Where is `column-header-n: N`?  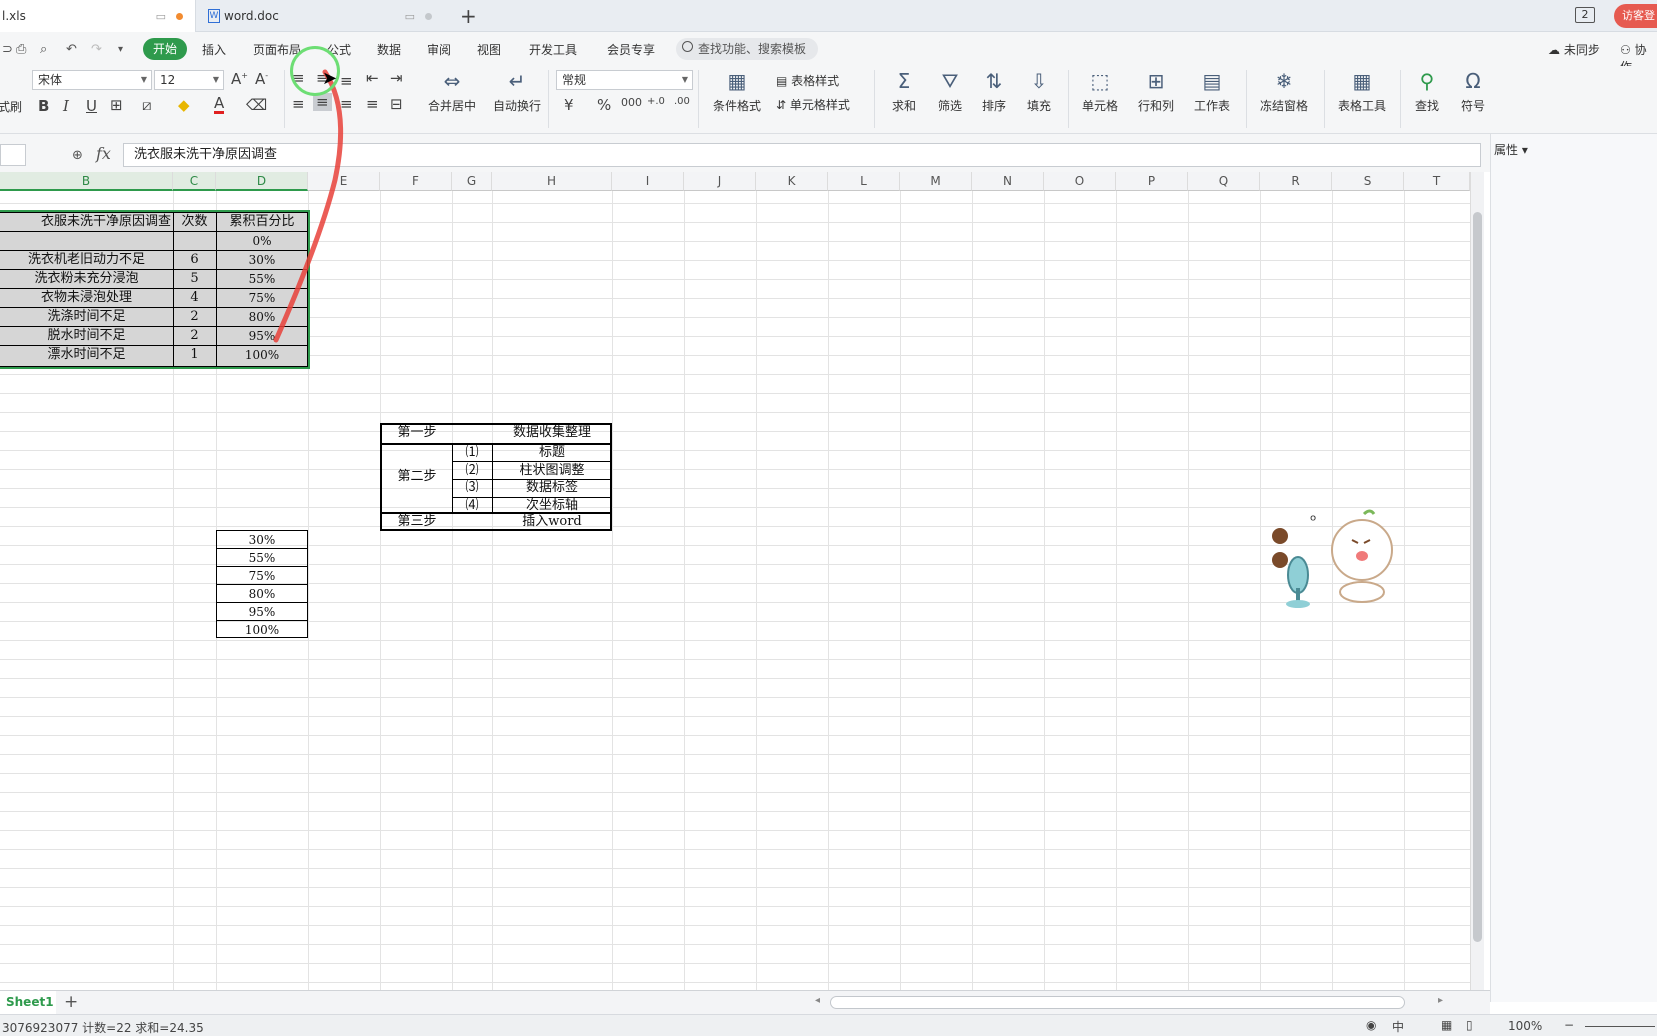
column-header-n: N is located at coordinates (1008, 181).